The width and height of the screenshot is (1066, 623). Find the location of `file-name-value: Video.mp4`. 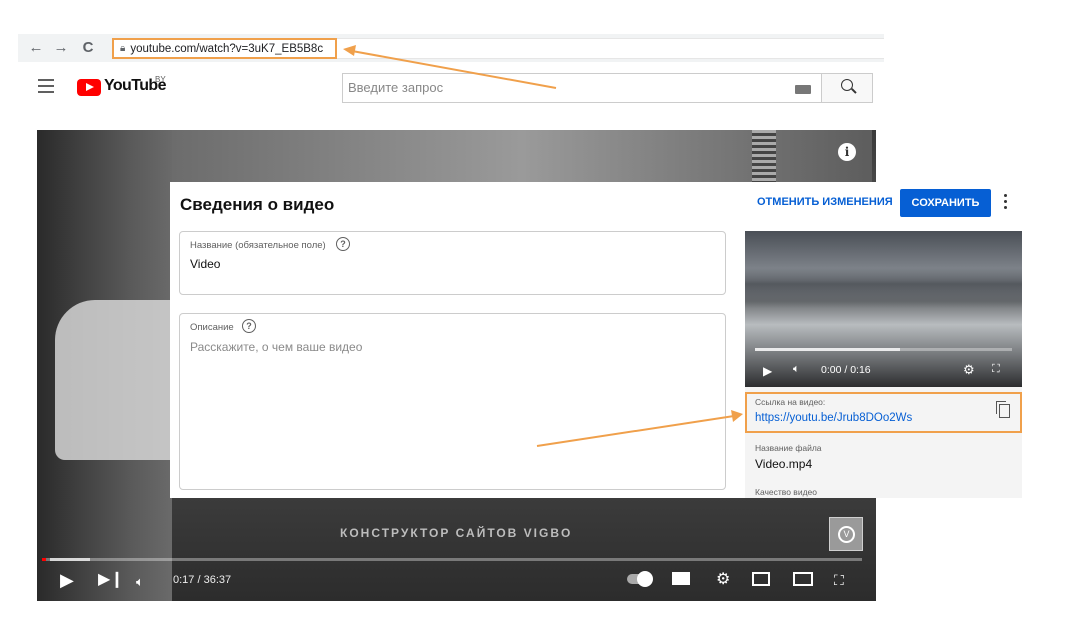

file-name-value: Video.mp4 is located at coordinates (784, 464).